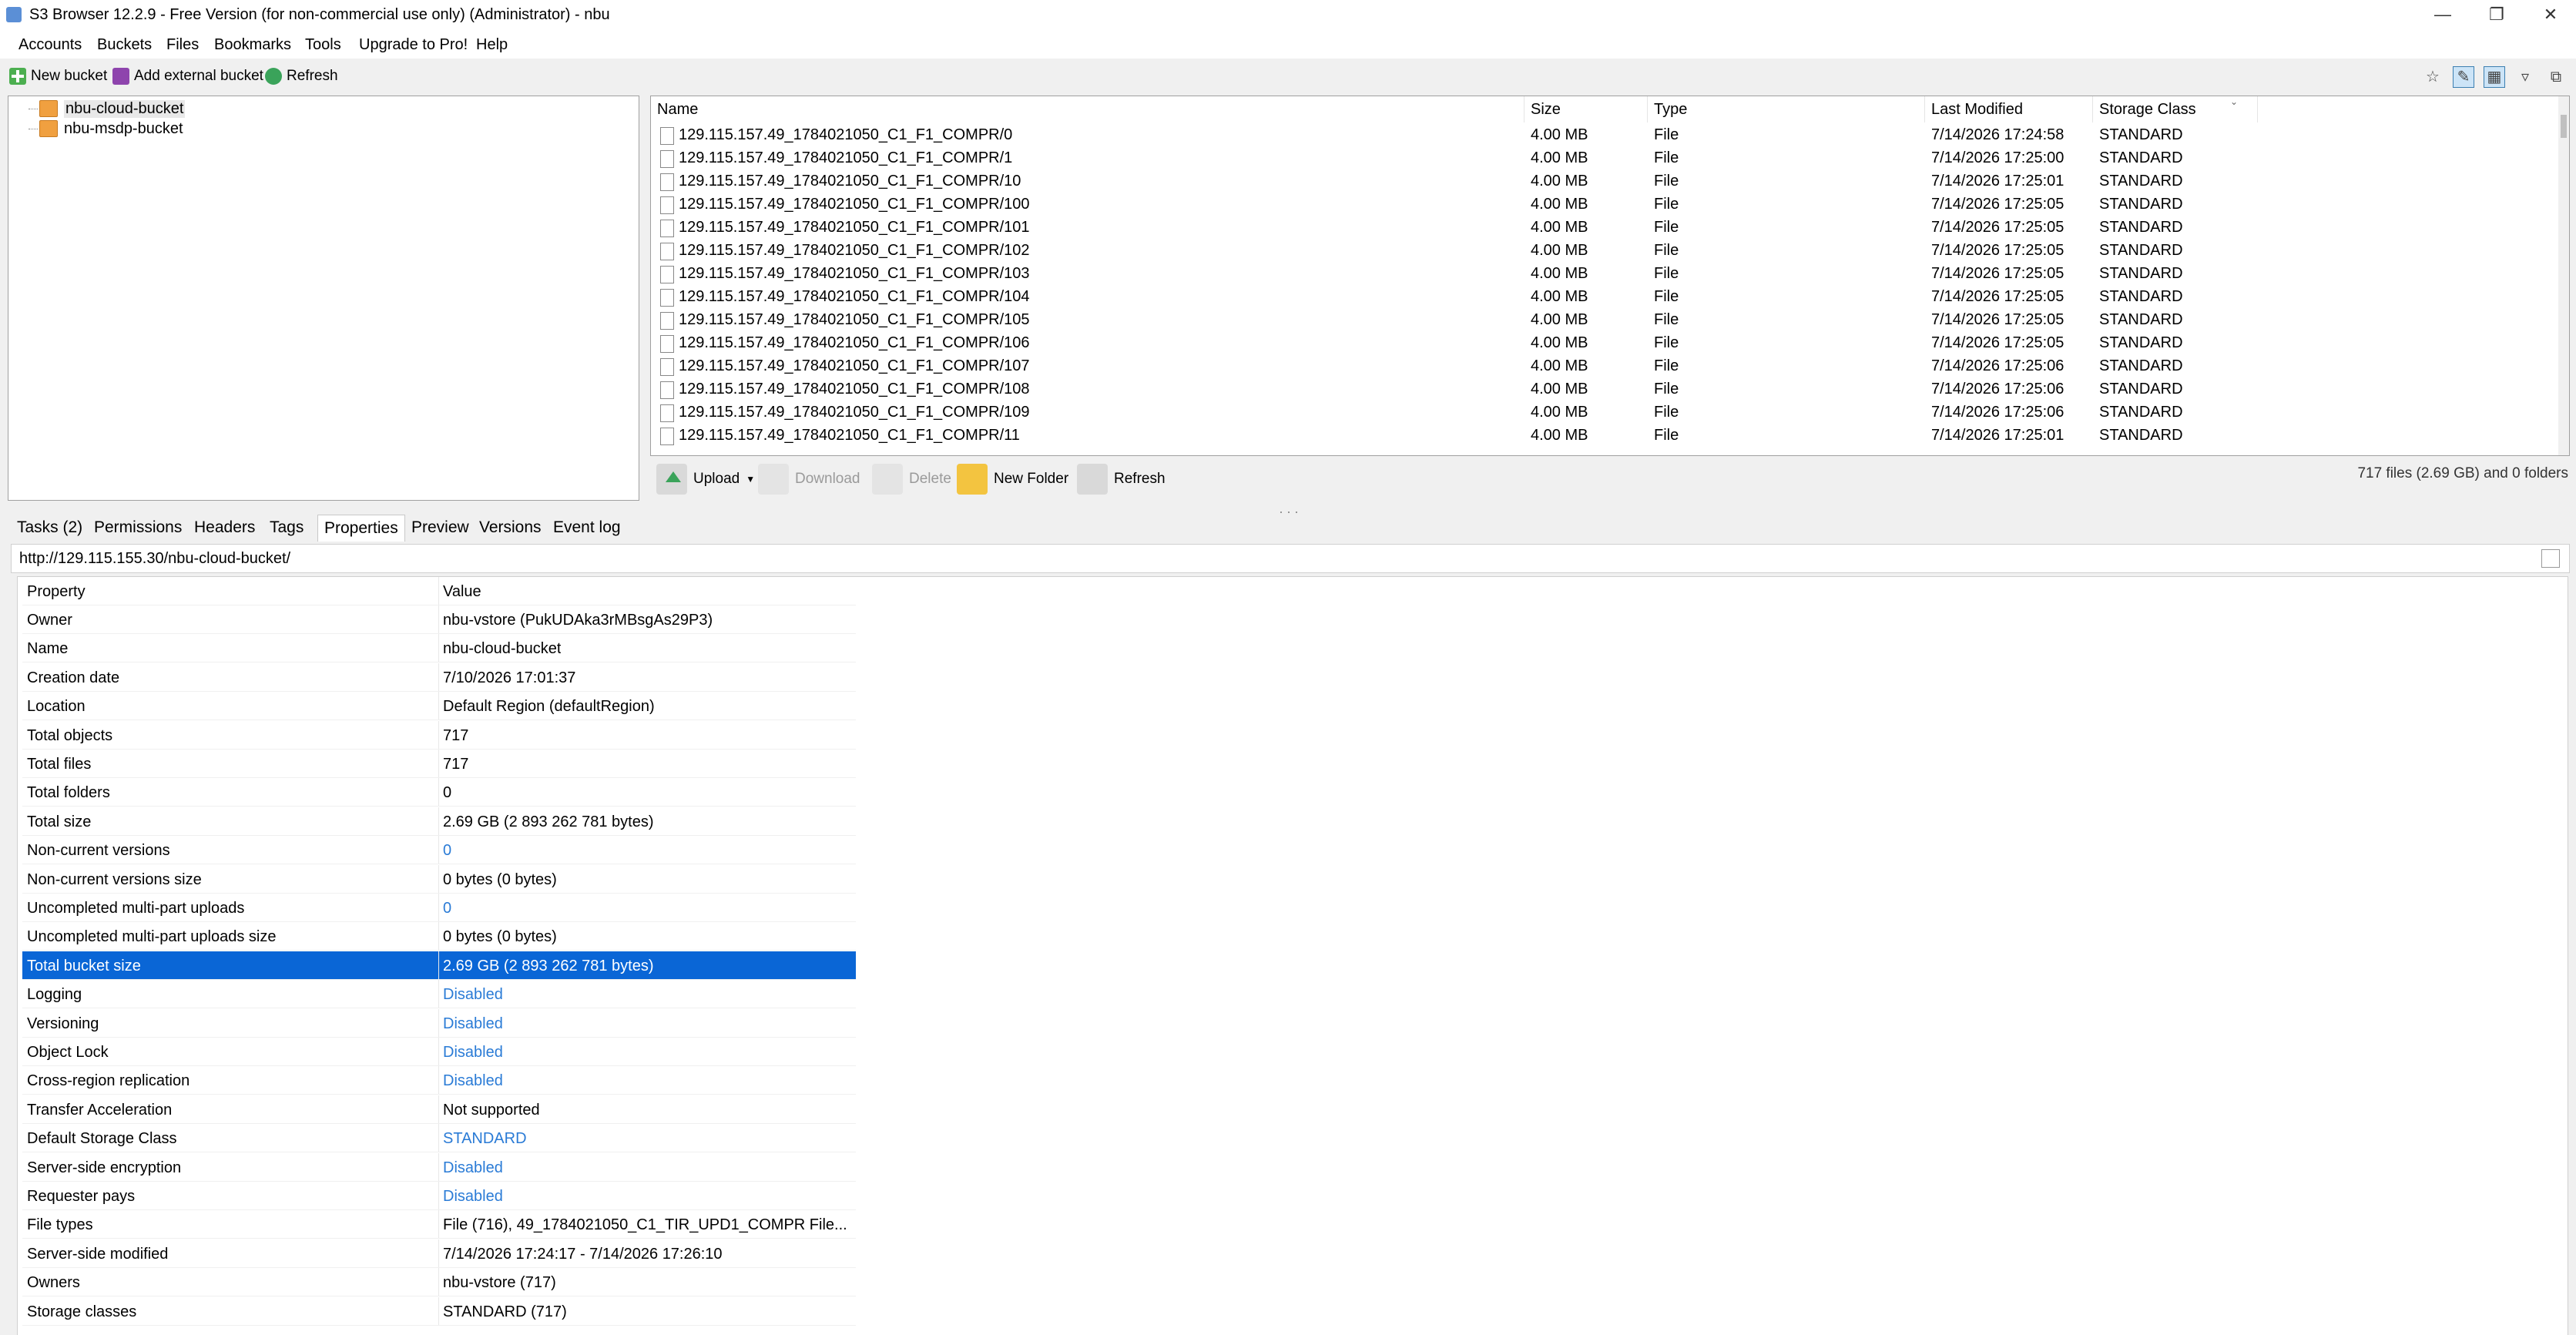  What do you see at coordinates (705, 479) in the screenshot?
I see `upload-button: Upload ▼` at bounding box center [705, 479].